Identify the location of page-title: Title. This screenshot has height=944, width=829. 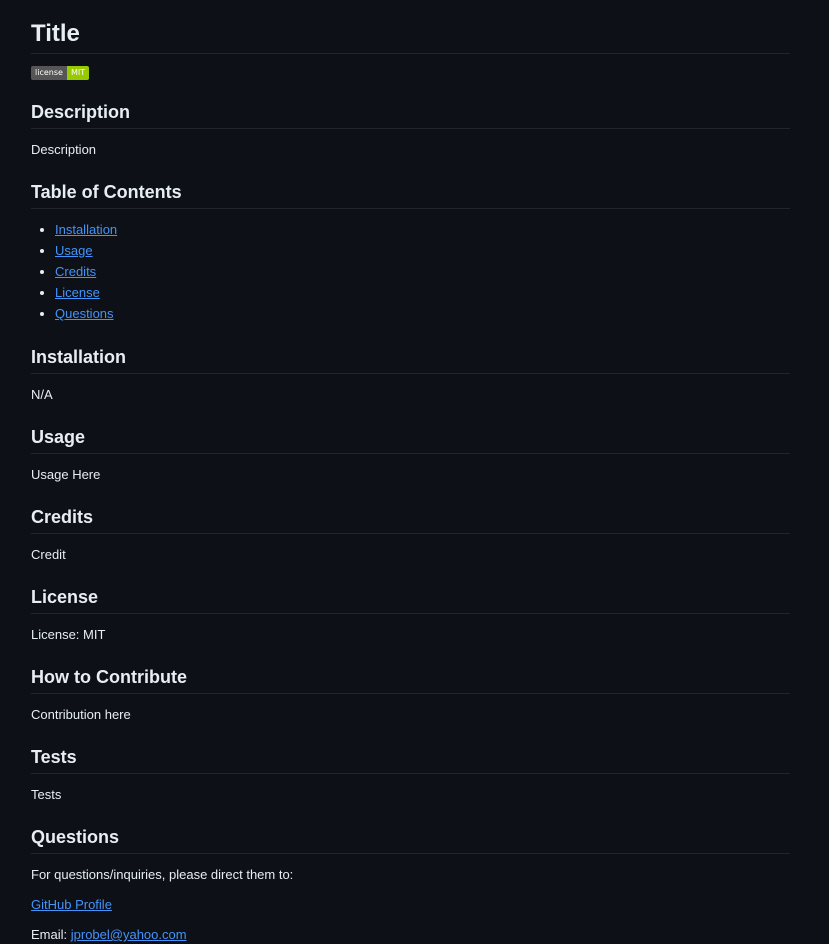
(410, 36).